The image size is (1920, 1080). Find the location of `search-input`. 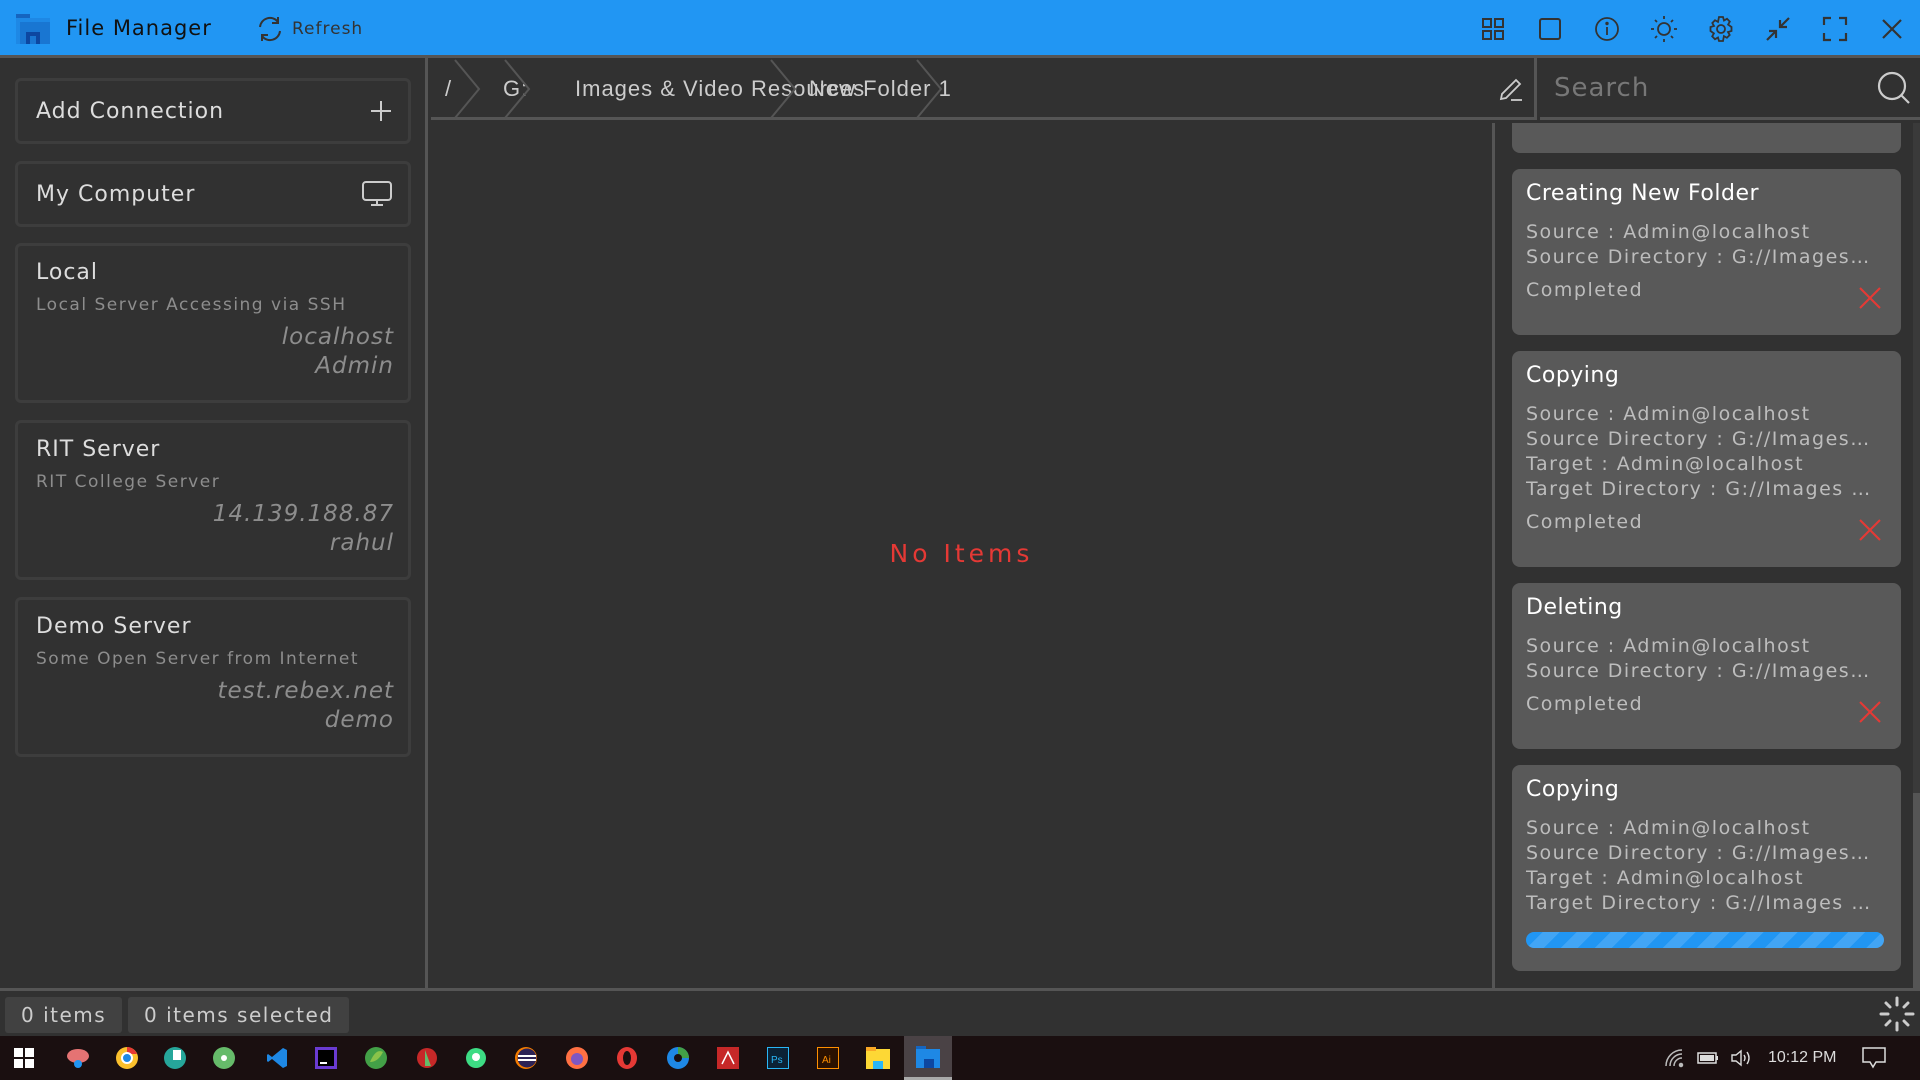

search-input is located at coordinates (1704, 88).